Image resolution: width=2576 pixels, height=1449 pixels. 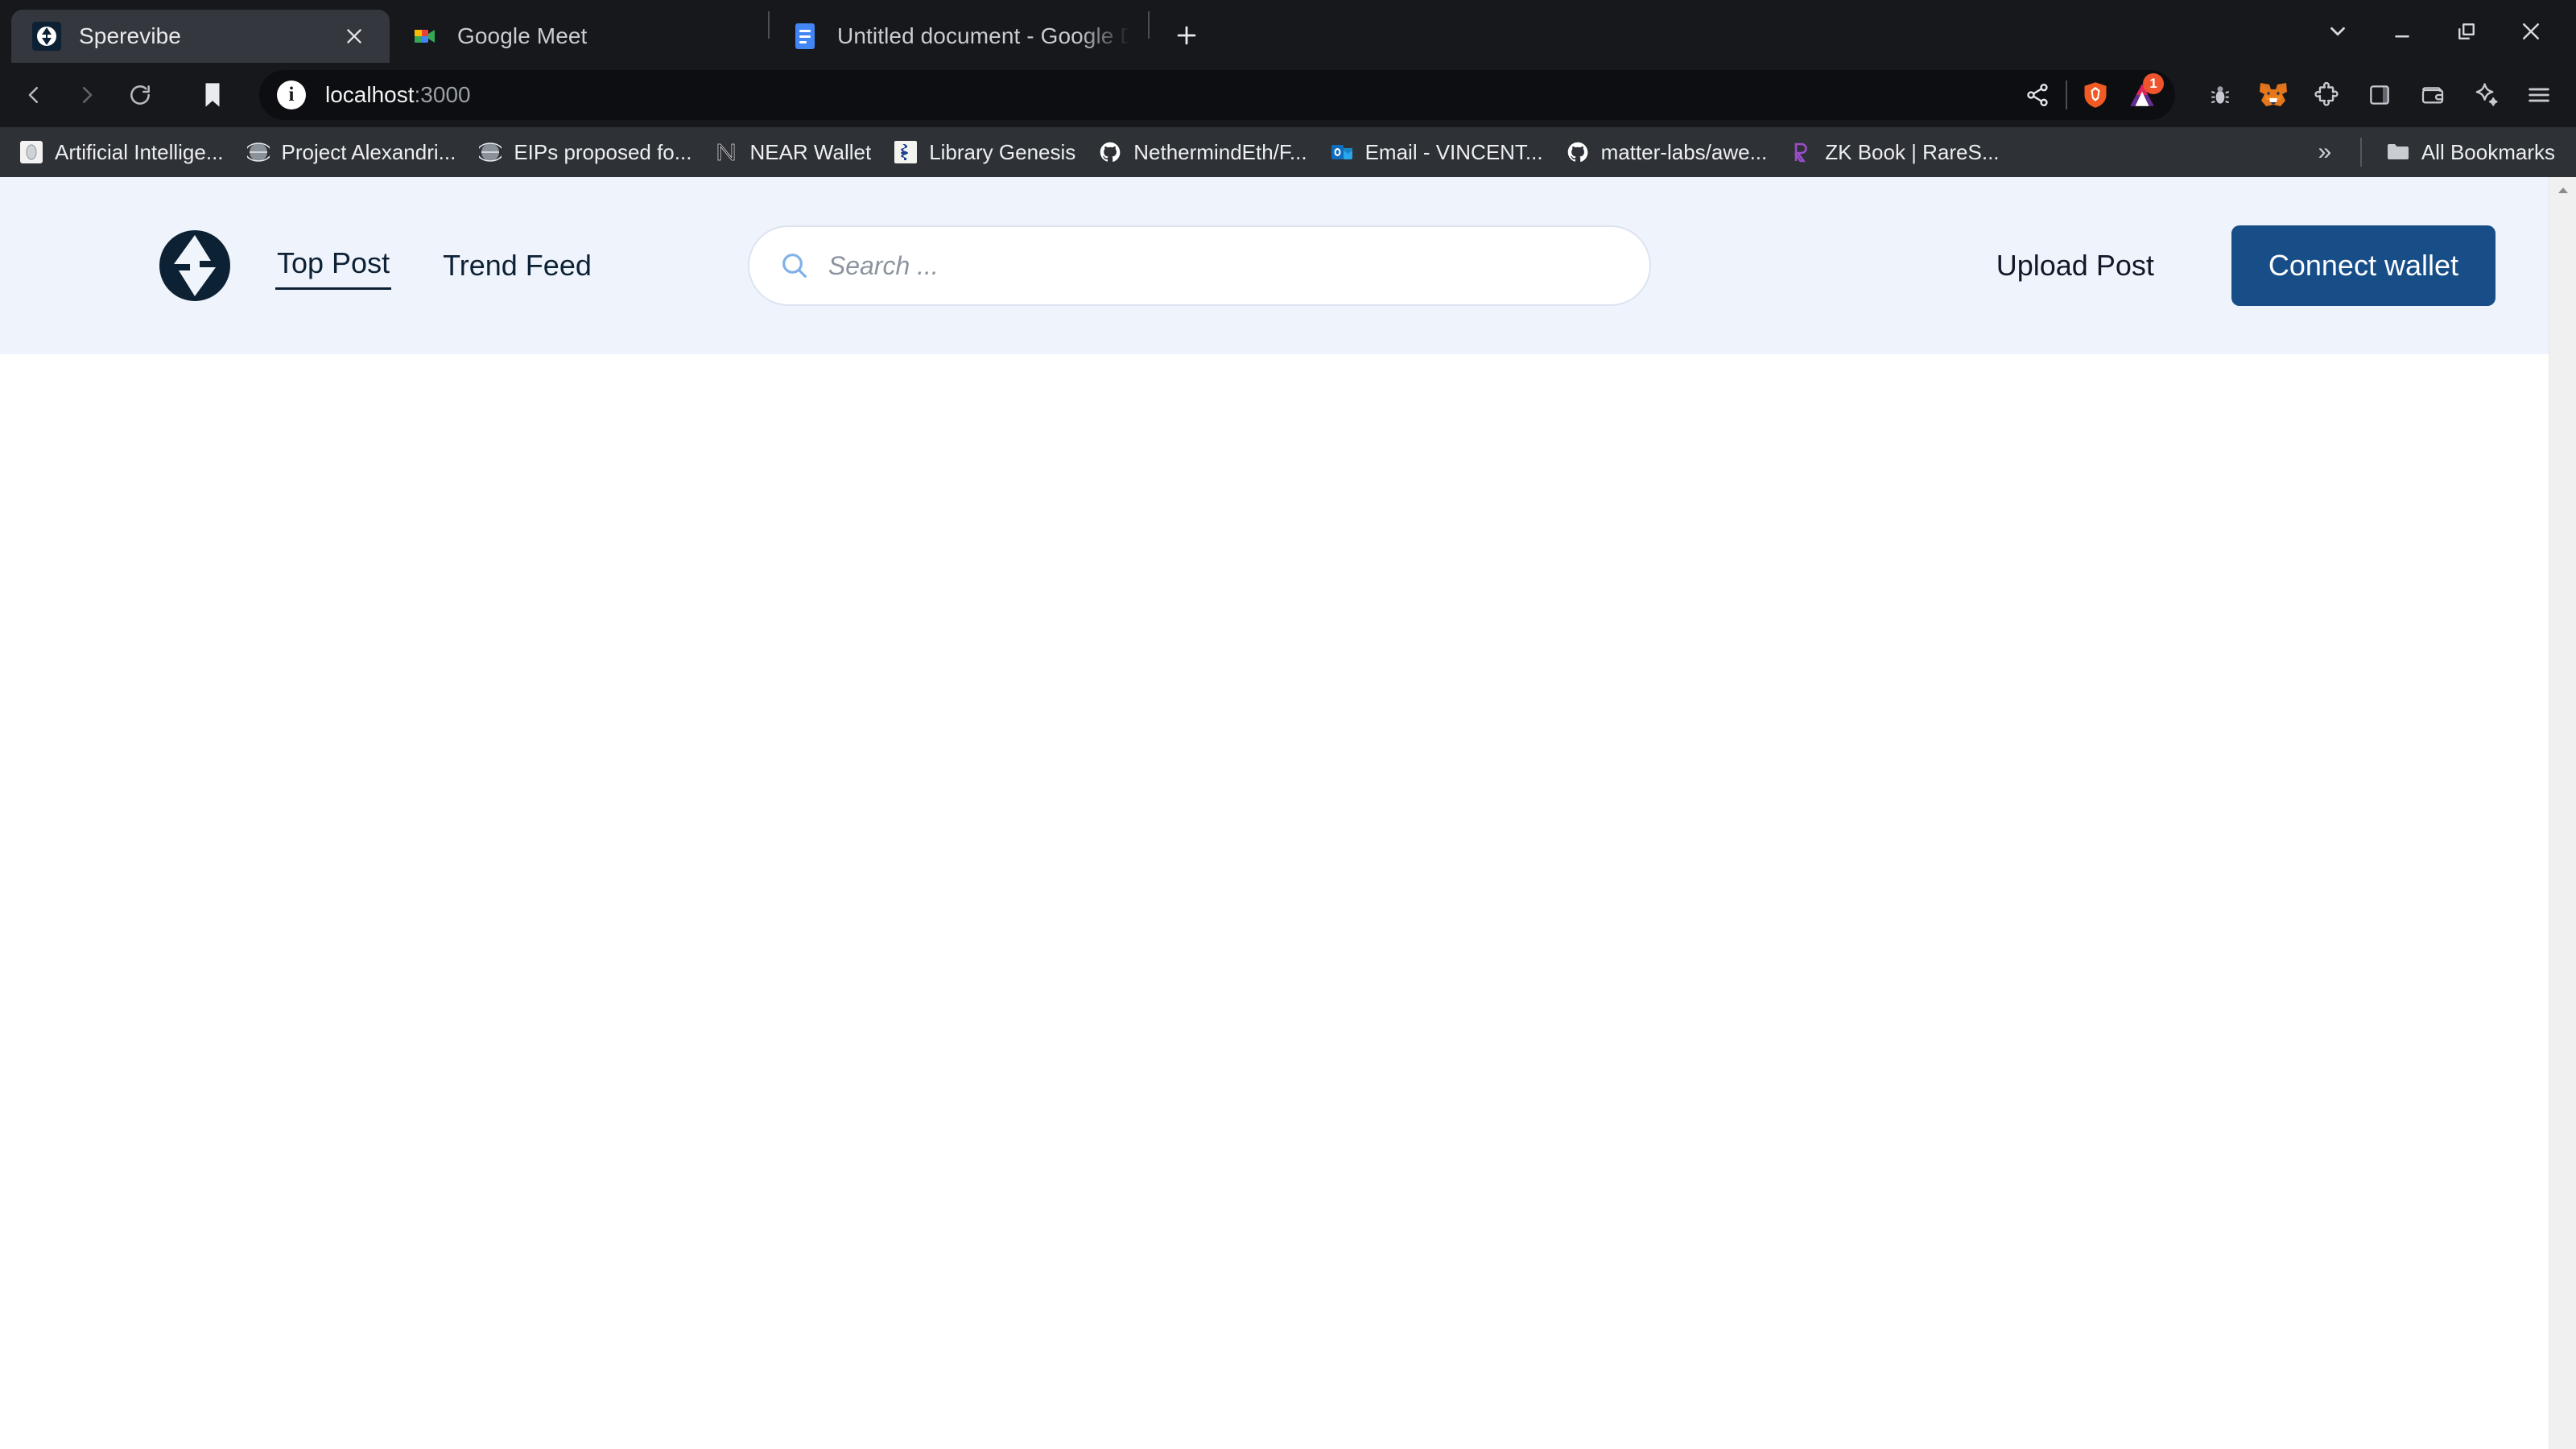 What do you see at coordinates (2075, 266) in the screenshot?
I see `upload-post-button: Upload Post` at bounding box center [2075, 266].